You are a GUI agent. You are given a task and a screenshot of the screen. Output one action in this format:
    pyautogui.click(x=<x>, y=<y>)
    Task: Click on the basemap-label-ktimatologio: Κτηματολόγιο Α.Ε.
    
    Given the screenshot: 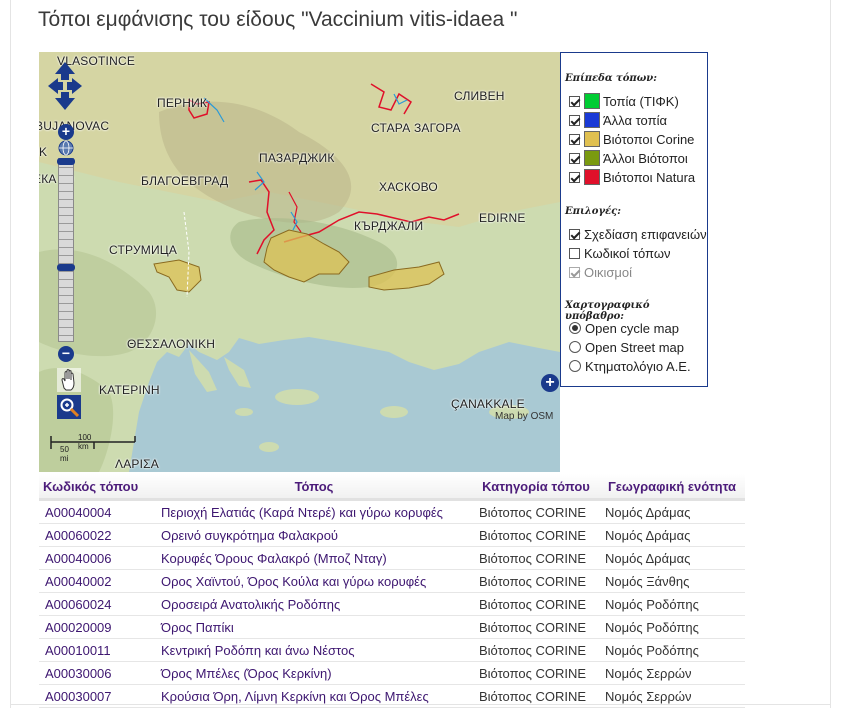 What is the action you would take?
    pyautogui.click(x=638, y=366)
    